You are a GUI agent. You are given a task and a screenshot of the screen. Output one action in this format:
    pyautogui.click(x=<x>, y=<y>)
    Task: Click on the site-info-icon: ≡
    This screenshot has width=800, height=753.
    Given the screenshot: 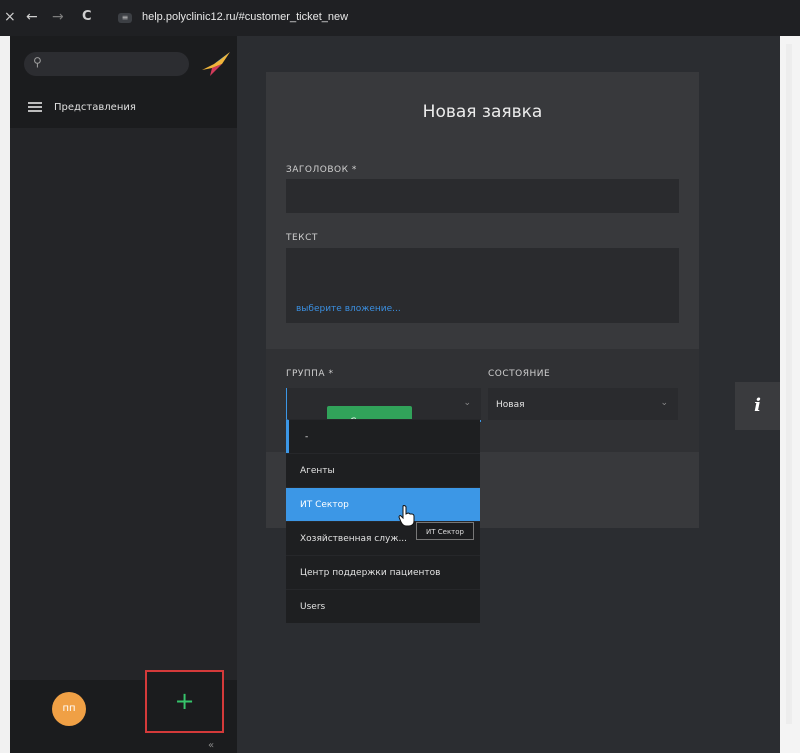 What is the action you would take?
    pyautogui.click(x=125, y=18)
    